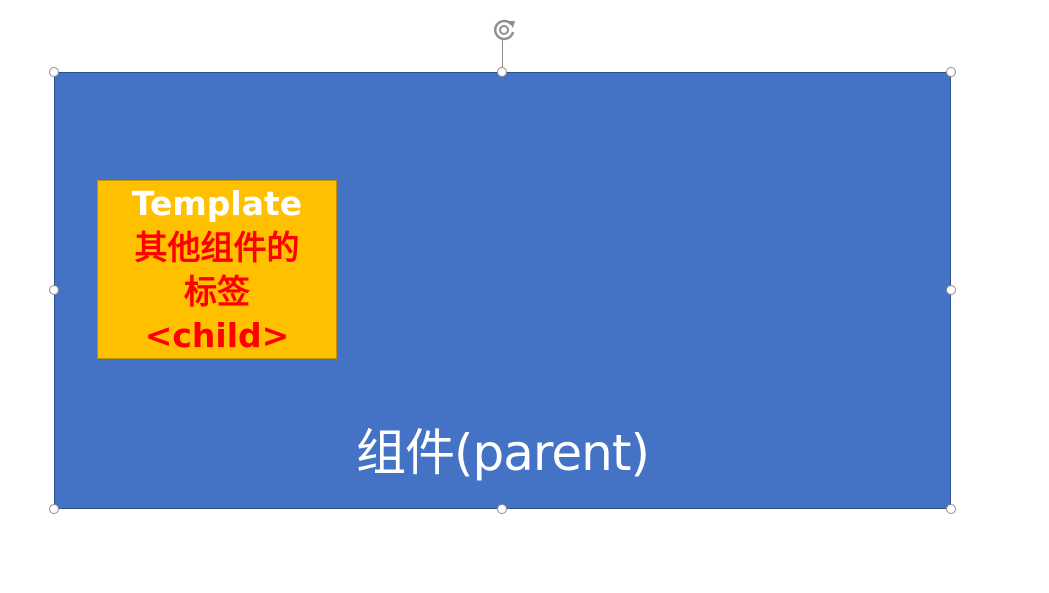  What do you see at coordinates (54, 509) in the screenshot?
I see `resize-handle-bottom-left` at bounding box center [54, 509].